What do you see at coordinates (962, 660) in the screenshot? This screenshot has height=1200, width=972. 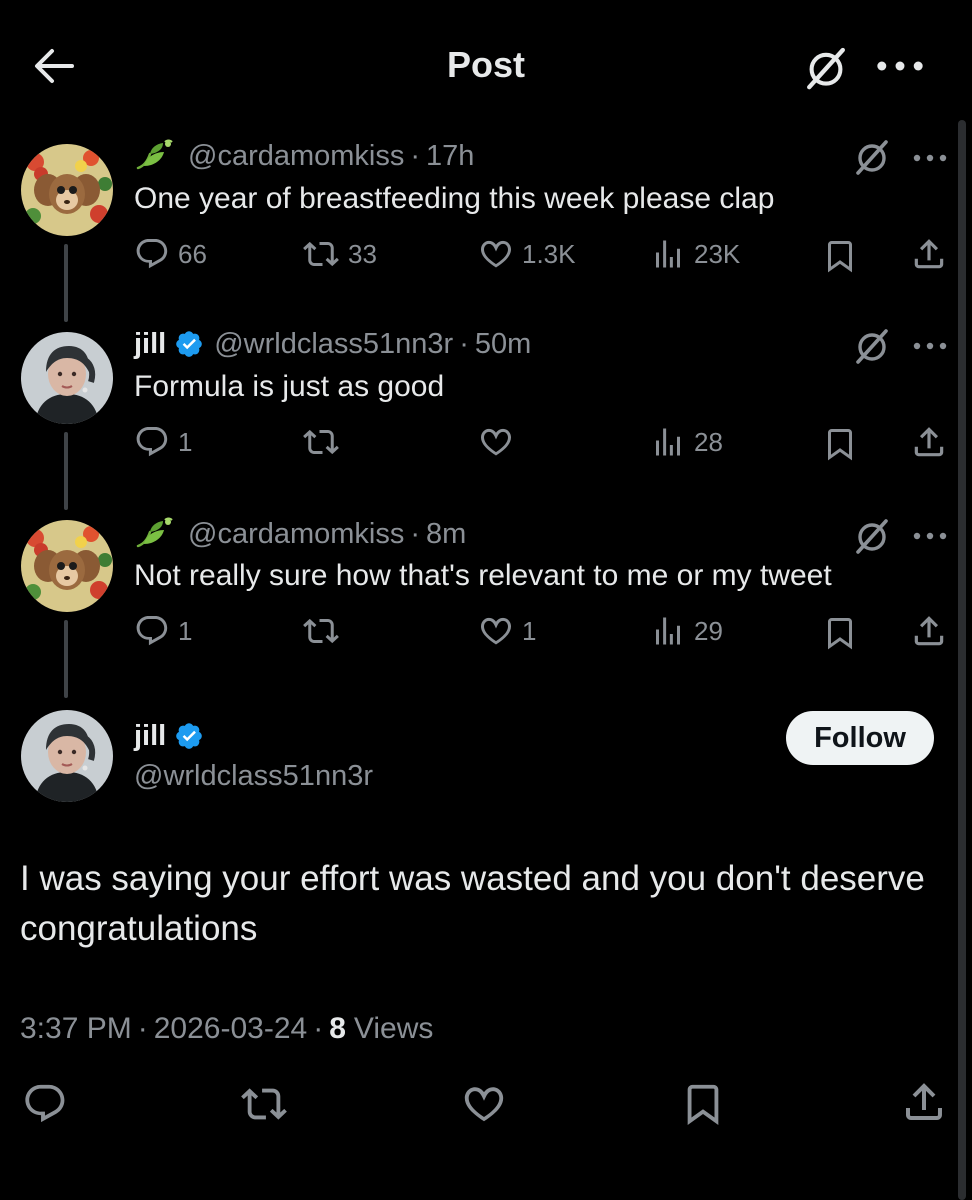 I see `scrollbar` at bounding box center [962, 660].